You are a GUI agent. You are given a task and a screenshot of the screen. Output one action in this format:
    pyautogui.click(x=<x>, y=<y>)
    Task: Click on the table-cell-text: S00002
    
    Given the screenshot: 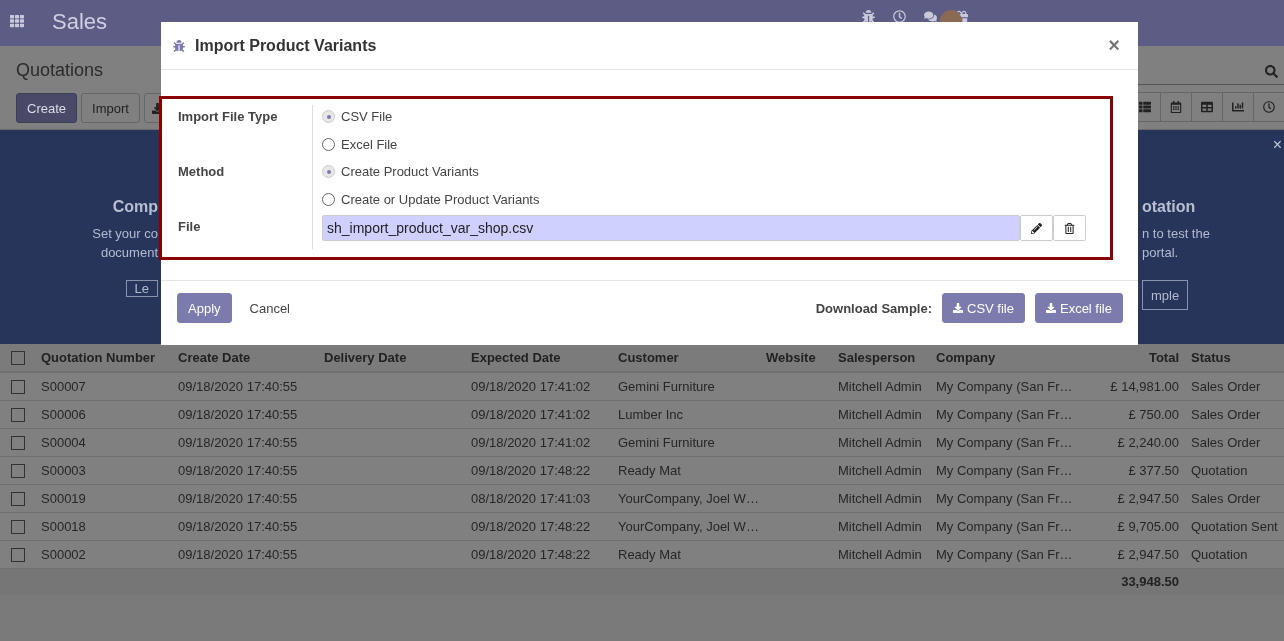 What is the action you would take?
    pyautogui.click(x=63, y=555)
    